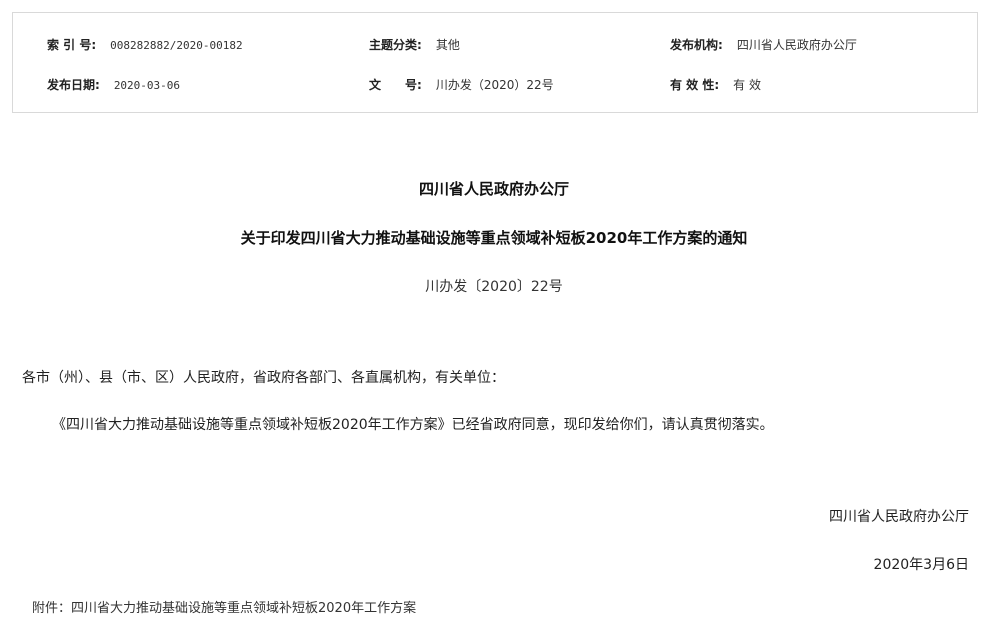  I want to click on meta-validity: 有 效 性: 有 效, so click(715, 85).